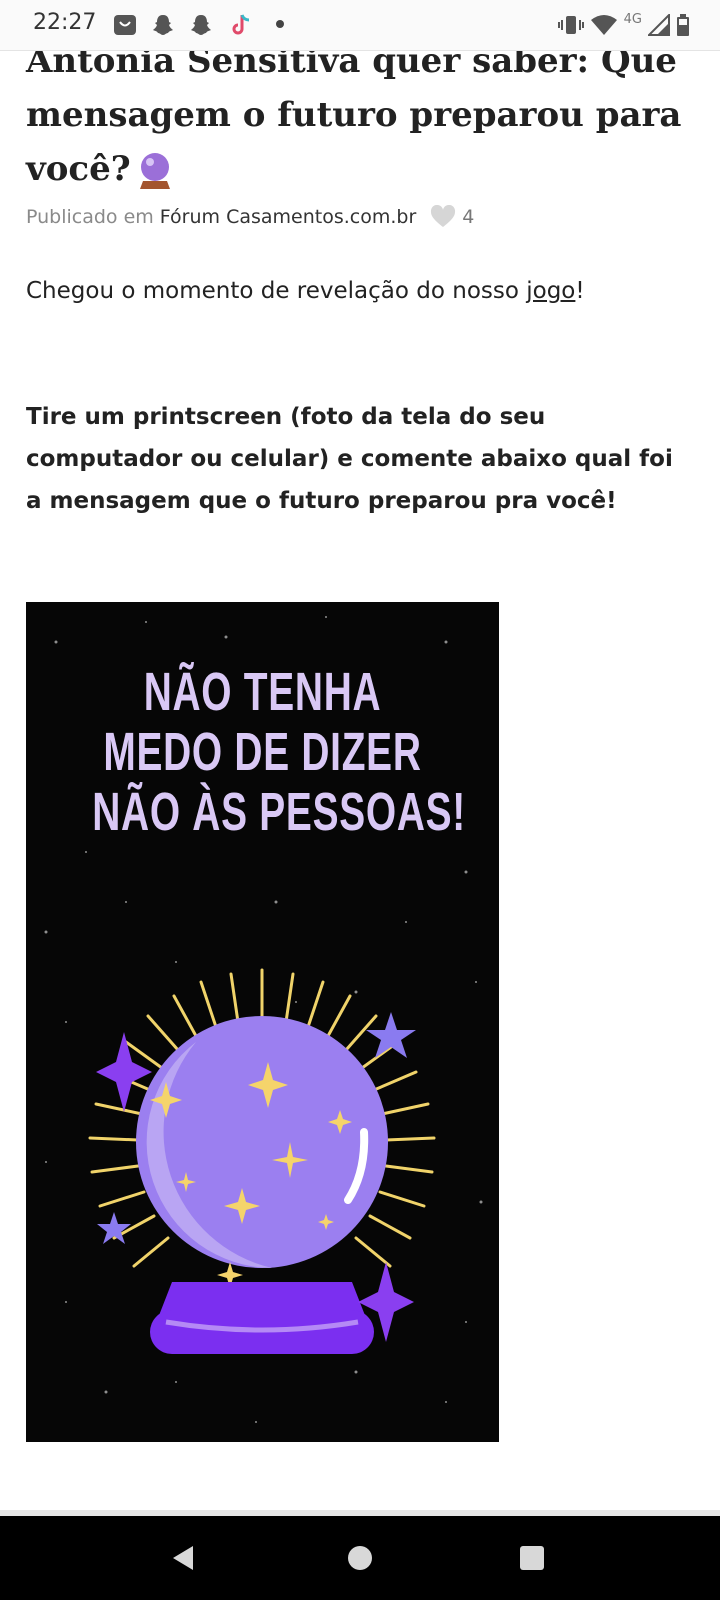 Image resolution: width=720 pixels, height=1600 pixels. Describe the element at coordinates (125, 25) in the screenshot. I see `app-notification-icon` at that location.